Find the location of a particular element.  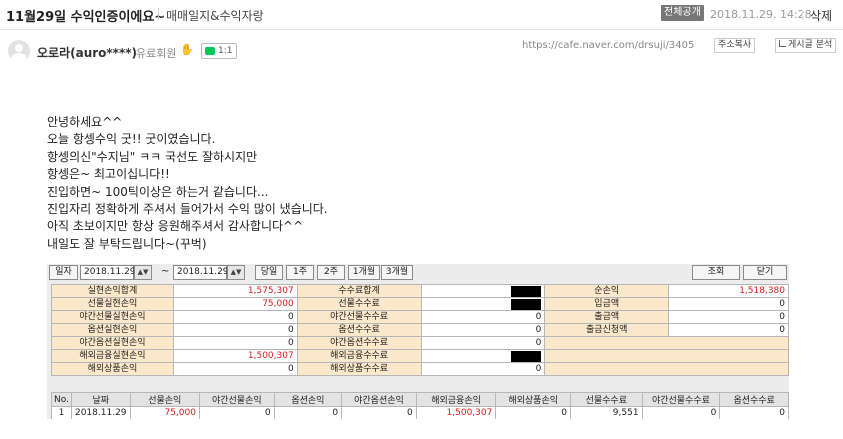

post-stats-label: 게시글 분석 is located at coordinates (810, 45).